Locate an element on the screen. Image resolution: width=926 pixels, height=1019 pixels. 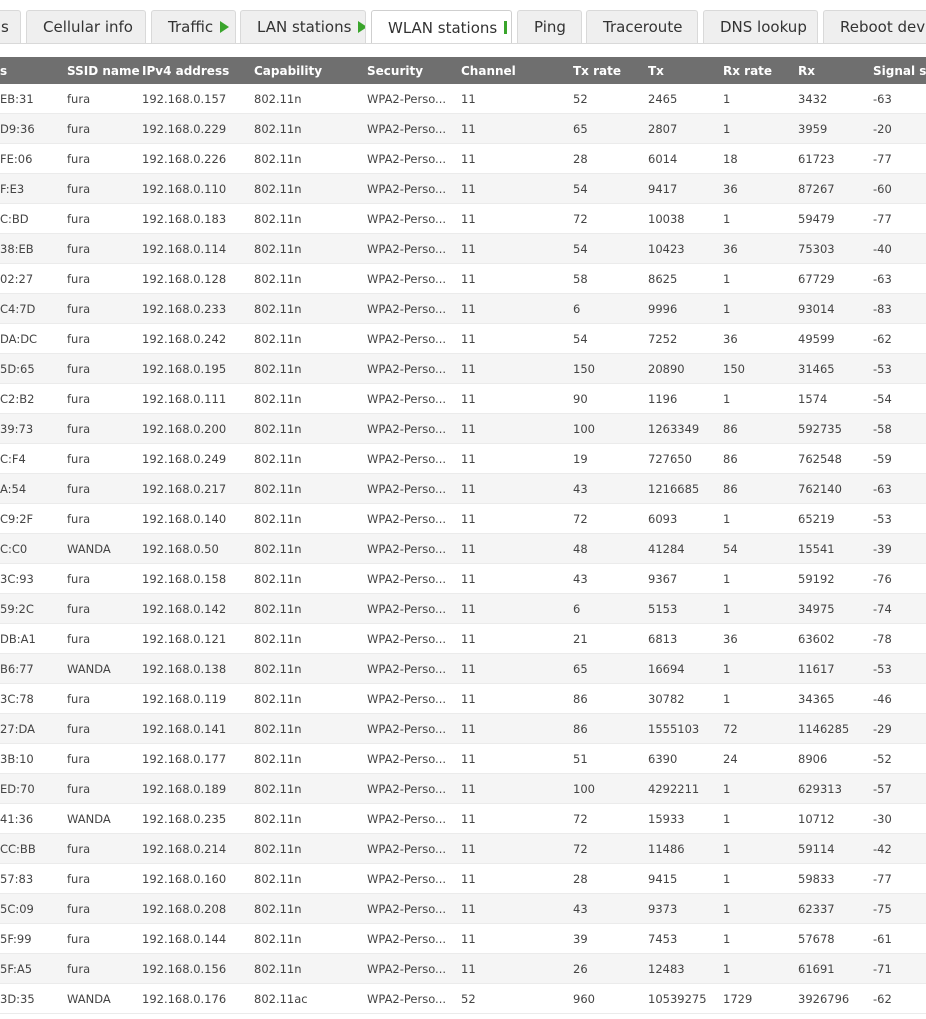
column-header-mac: s is located at coordinates (3, 71).